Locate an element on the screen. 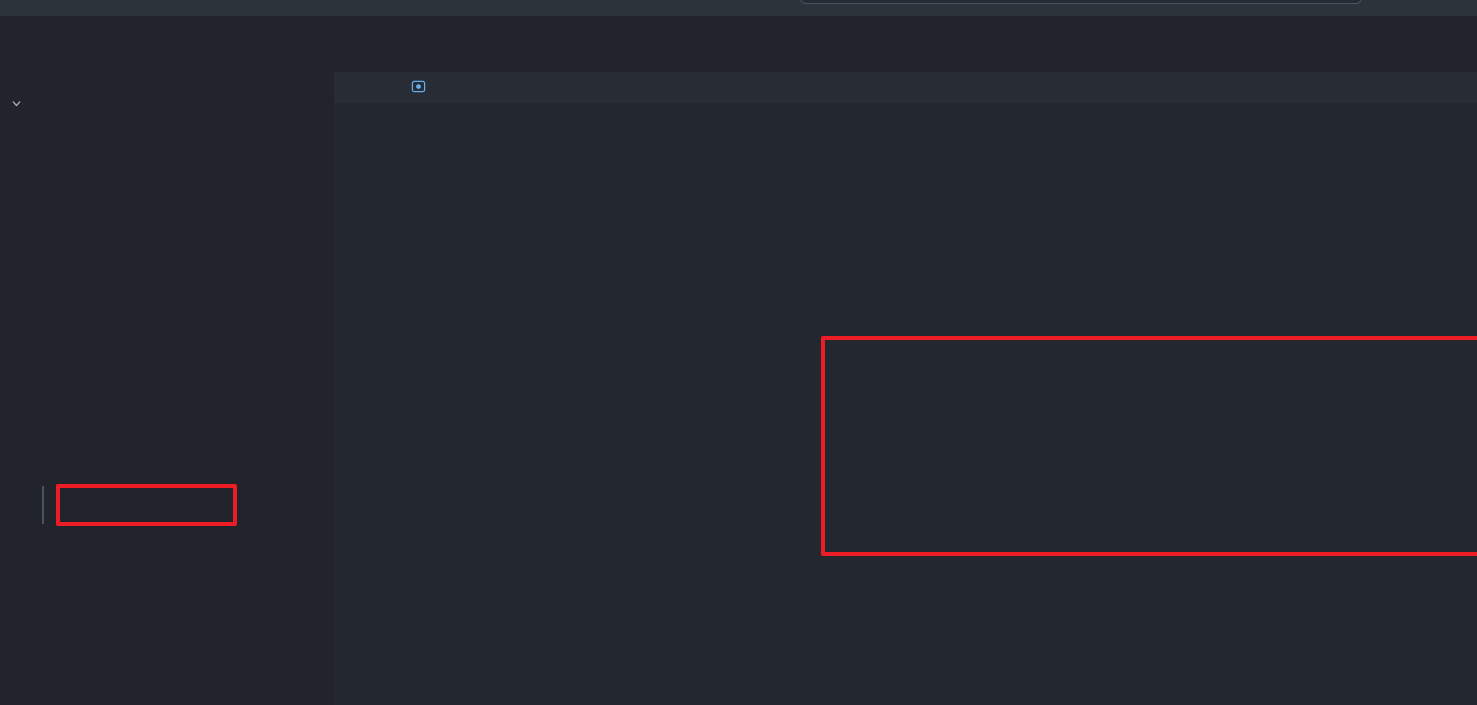 This screenshot has width=1477, height=705. menu-bar is located at coordinates (110, 1).